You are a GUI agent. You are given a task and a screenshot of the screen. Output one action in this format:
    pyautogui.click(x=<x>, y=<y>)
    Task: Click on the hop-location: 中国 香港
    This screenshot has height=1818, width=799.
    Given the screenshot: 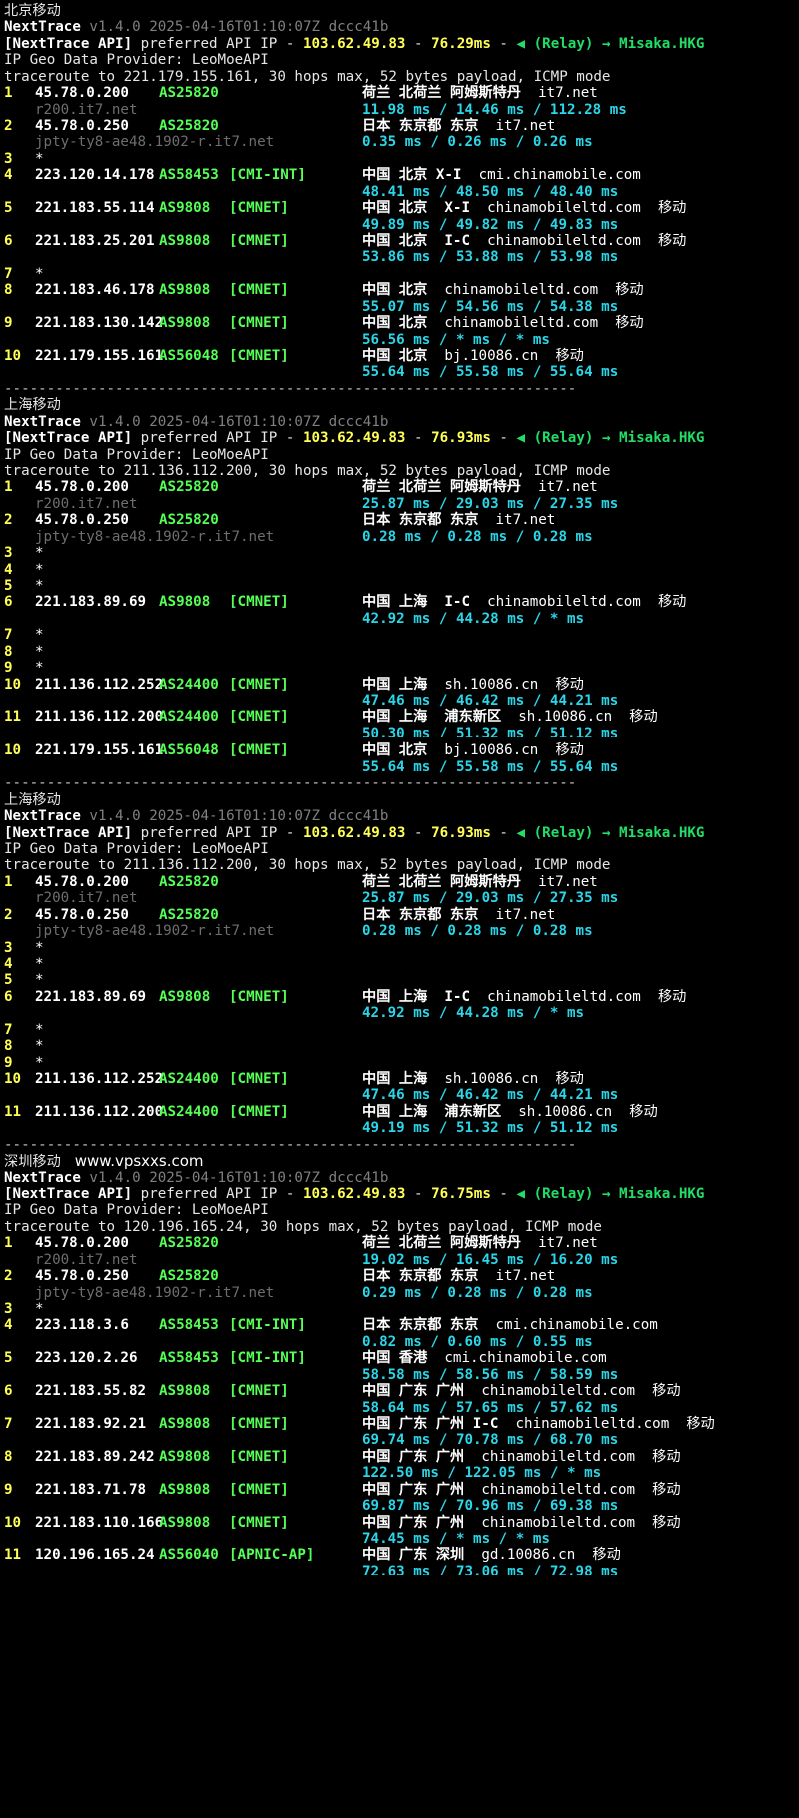 What is the action you would take?
    pyautogui.click(x=395, y=1358)
    